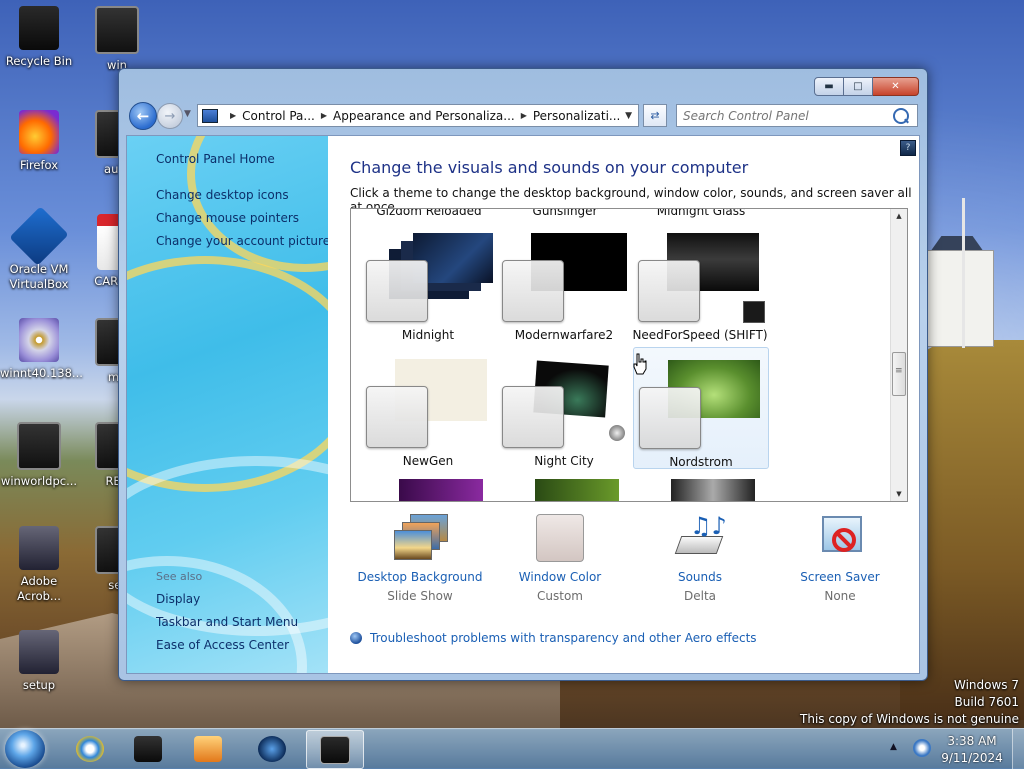 The image size is (1024, 769). I want to click on clock-time: 3:38 AM, so click(972, 741).